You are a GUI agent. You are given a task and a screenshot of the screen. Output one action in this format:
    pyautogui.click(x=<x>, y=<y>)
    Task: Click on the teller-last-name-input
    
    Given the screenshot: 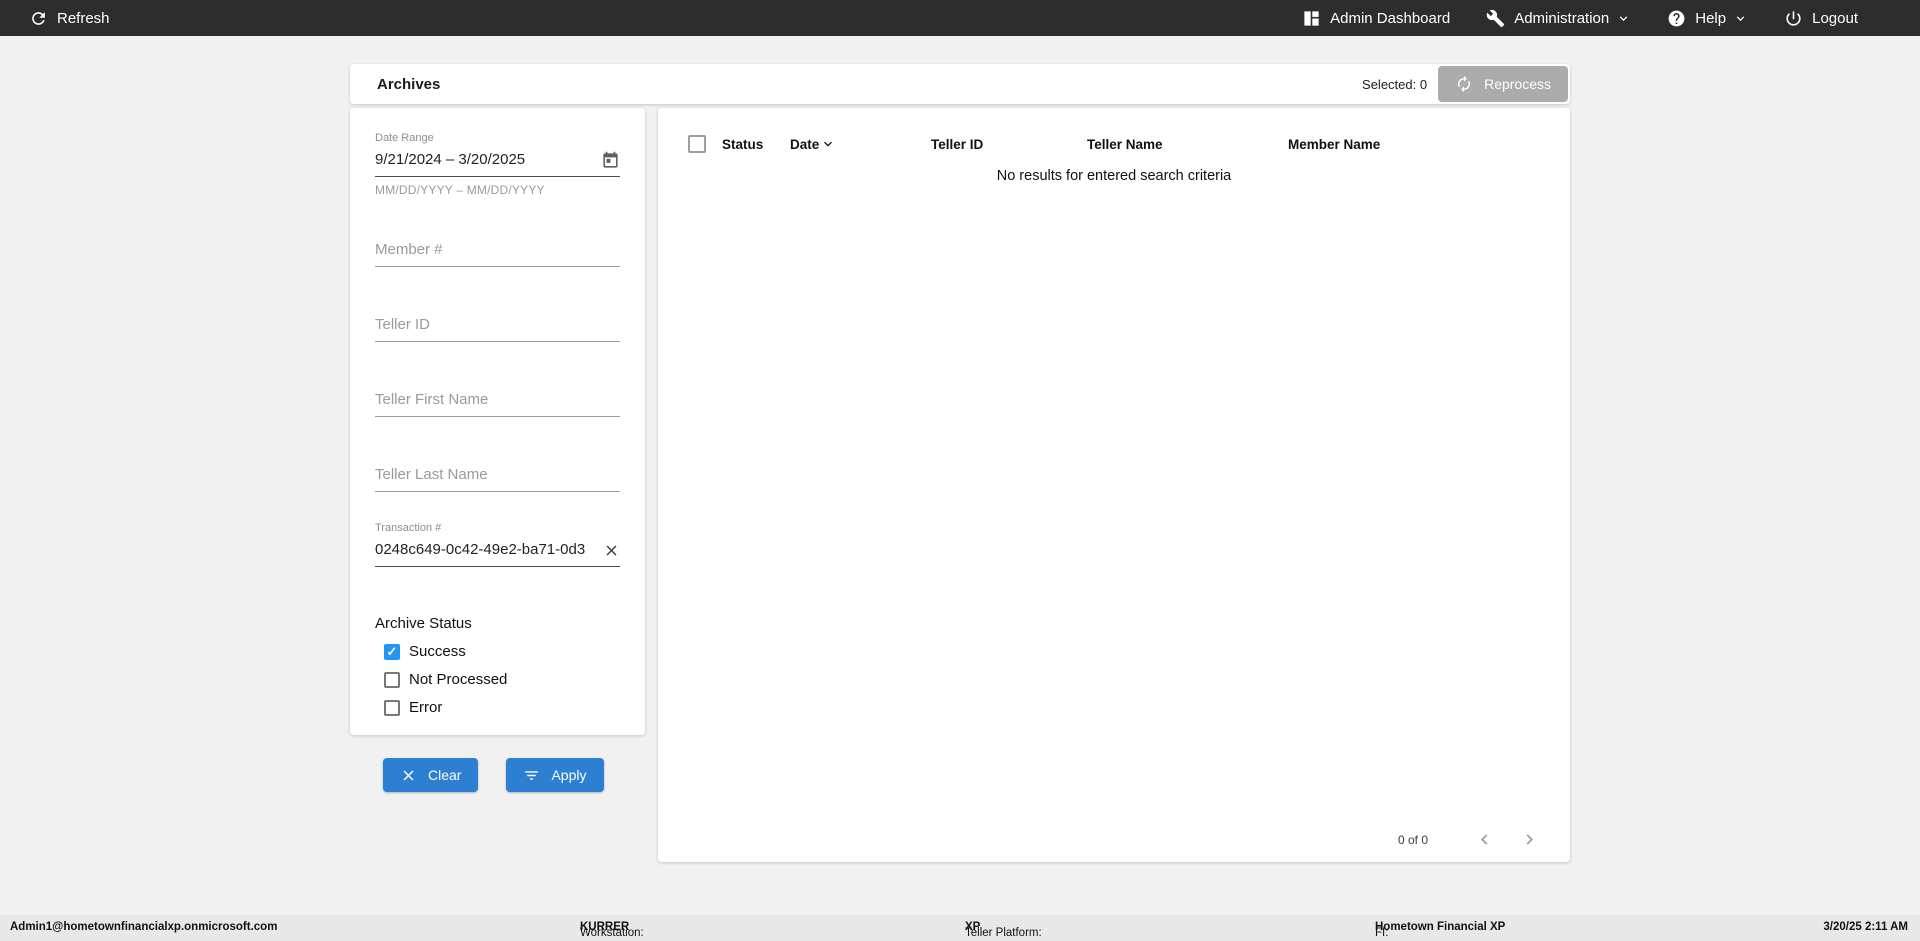 What is the action you would take?
    pyautogui.click(x=497, y=475)
    